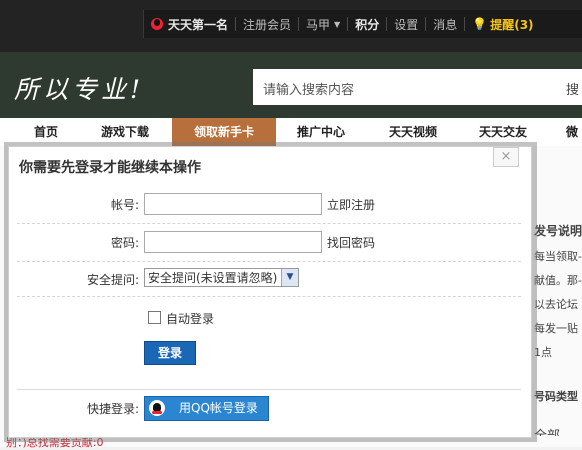 This screenshot has width=582, height=450. I want to click on right-line: 献值。那-, so click(558, 280).